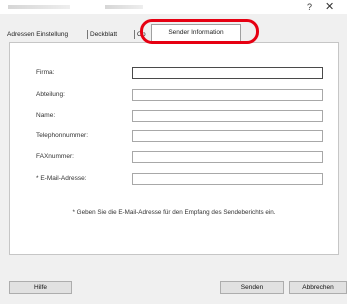  I want to click on title-bar: ? ✕, so click(173, 7).